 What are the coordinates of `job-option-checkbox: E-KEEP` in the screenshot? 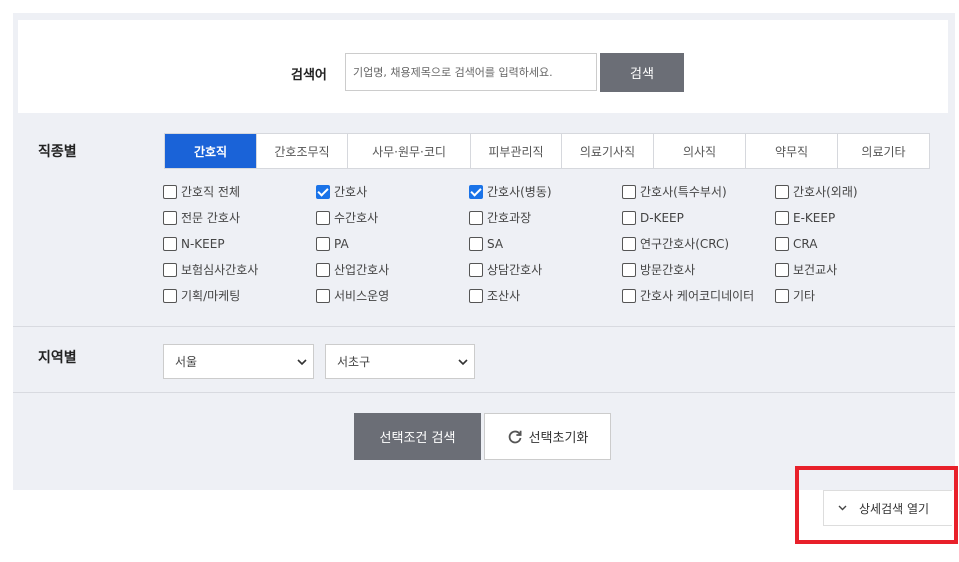 It's located at (854, 217).